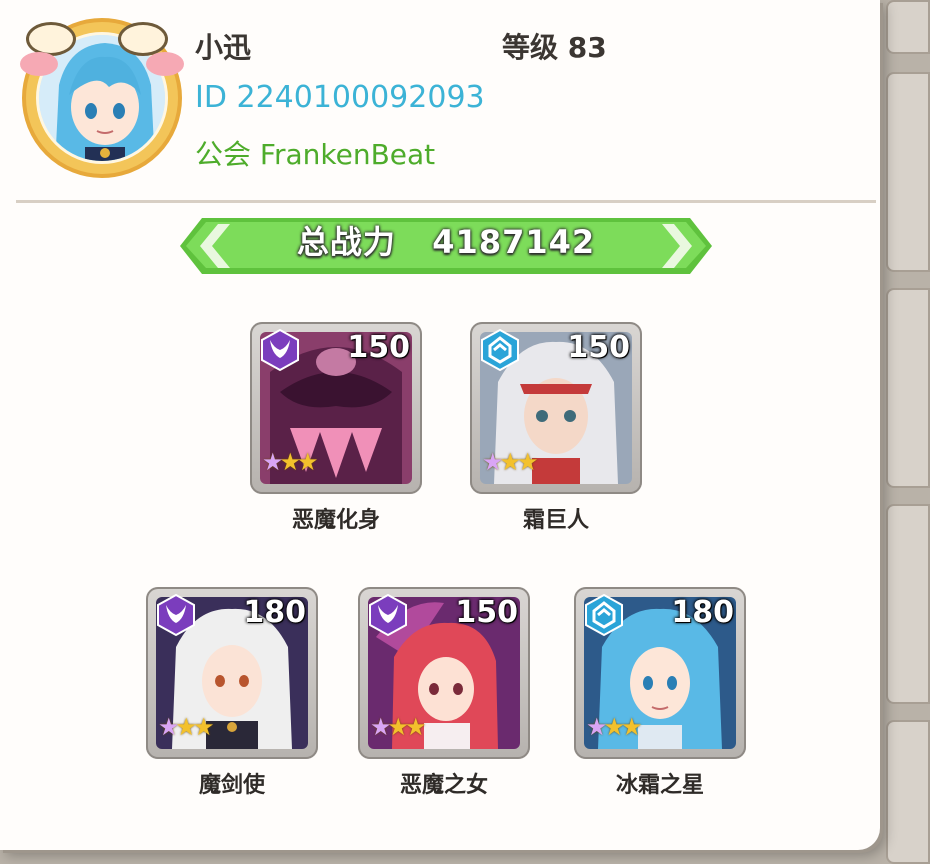 Image resolution: width=930 pixels, height=864 pixels. Describe the element at coordinates (443, 785) in the screenshot. I see `hero-name: 恶魔之女` at that location.